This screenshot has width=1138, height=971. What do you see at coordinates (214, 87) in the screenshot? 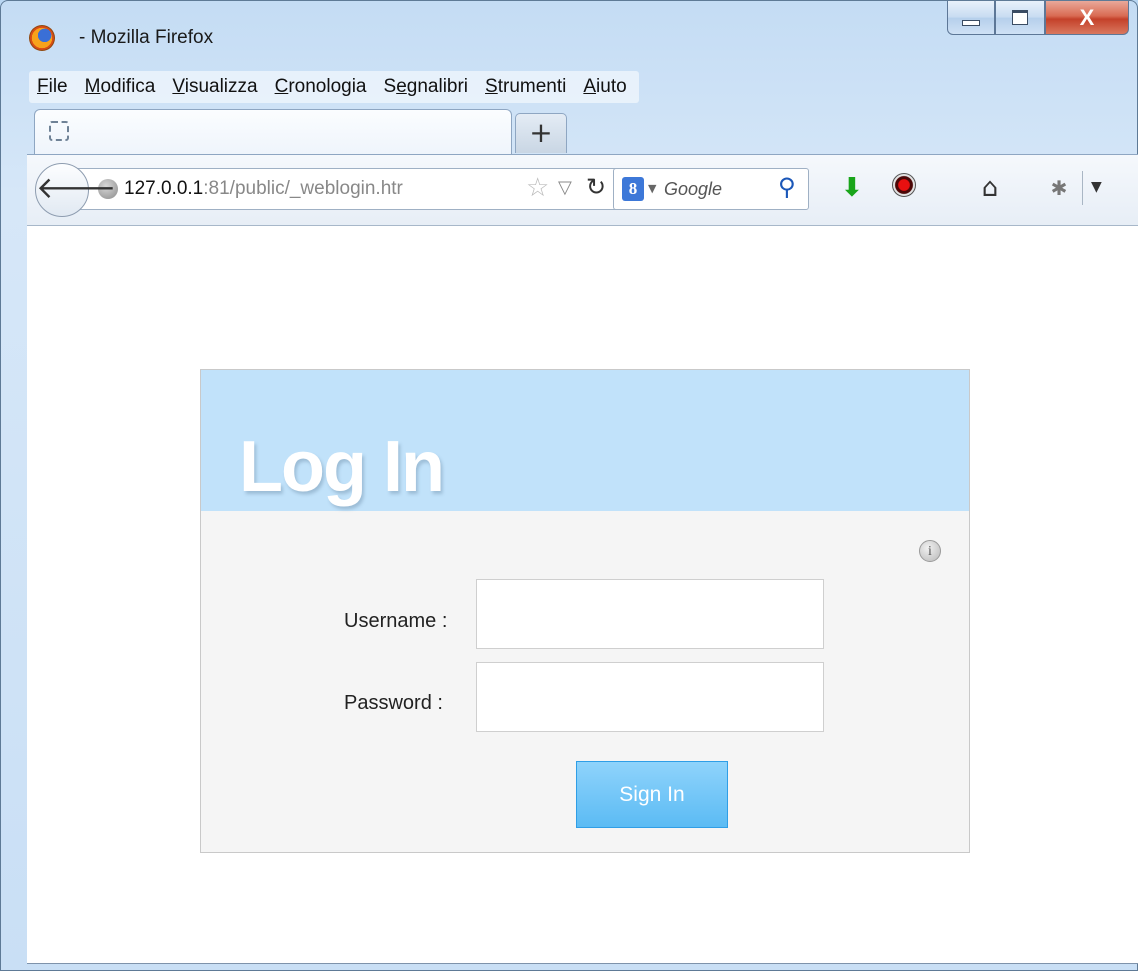
I see `menu-visualizza: Visualizza` at bounding box center [214, 87].